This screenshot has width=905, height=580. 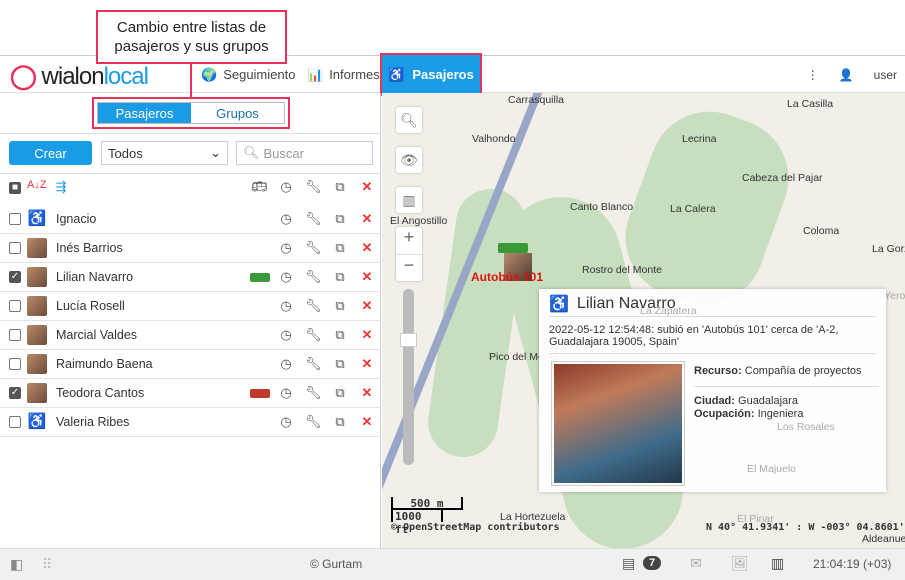 I want to click on popup-resource: Compañía de proyectos, so click(x=803, y=371).